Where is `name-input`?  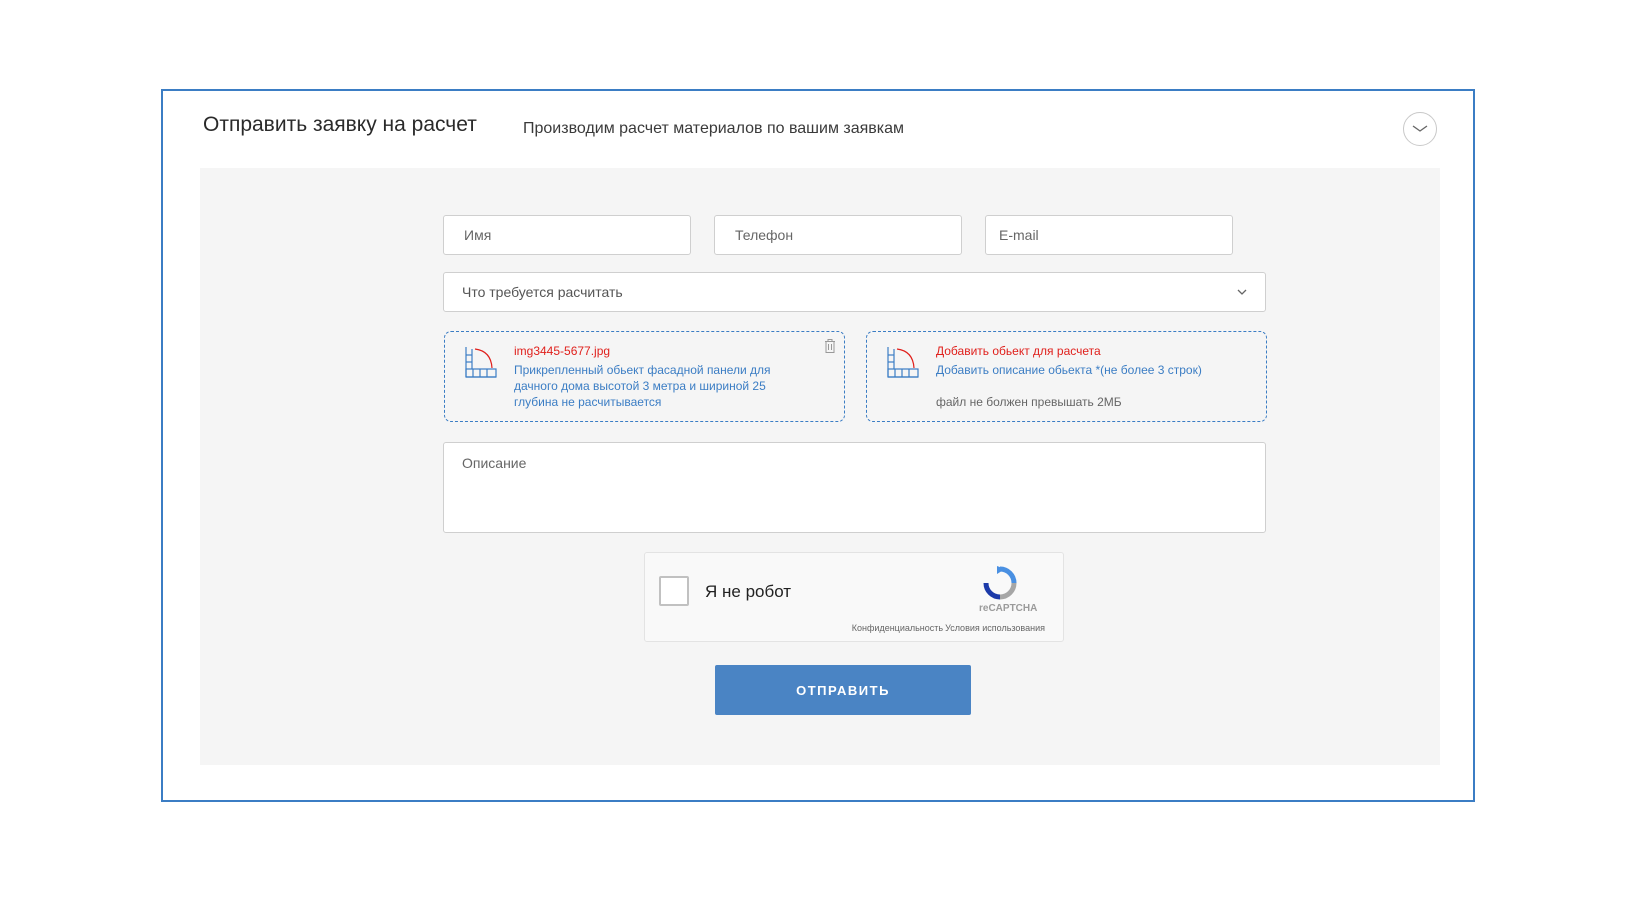
name-input is located at coordinates (567, 235).